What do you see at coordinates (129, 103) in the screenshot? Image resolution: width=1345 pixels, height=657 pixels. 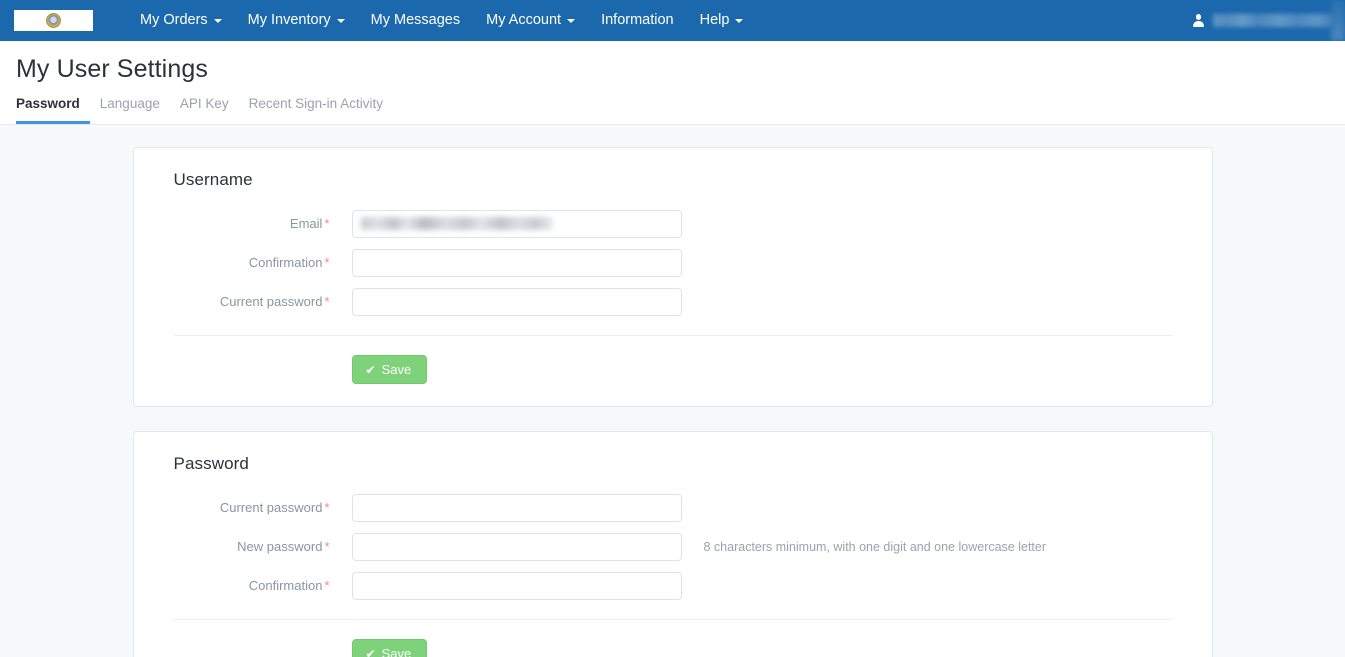 I see `tab-label: Language` at bounding box center [129, 103].